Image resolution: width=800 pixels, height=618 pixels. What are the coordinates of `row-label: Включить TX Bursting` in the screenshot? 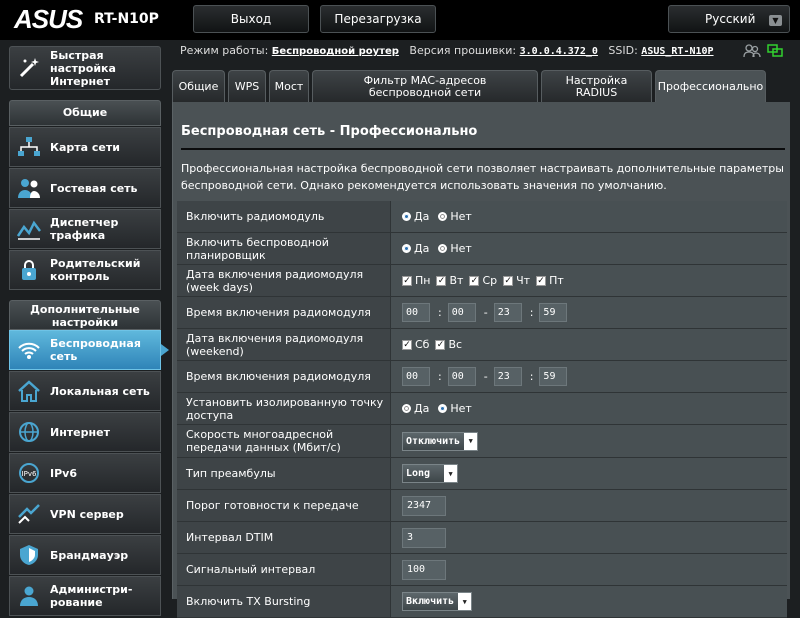 It's located at (284, 601).